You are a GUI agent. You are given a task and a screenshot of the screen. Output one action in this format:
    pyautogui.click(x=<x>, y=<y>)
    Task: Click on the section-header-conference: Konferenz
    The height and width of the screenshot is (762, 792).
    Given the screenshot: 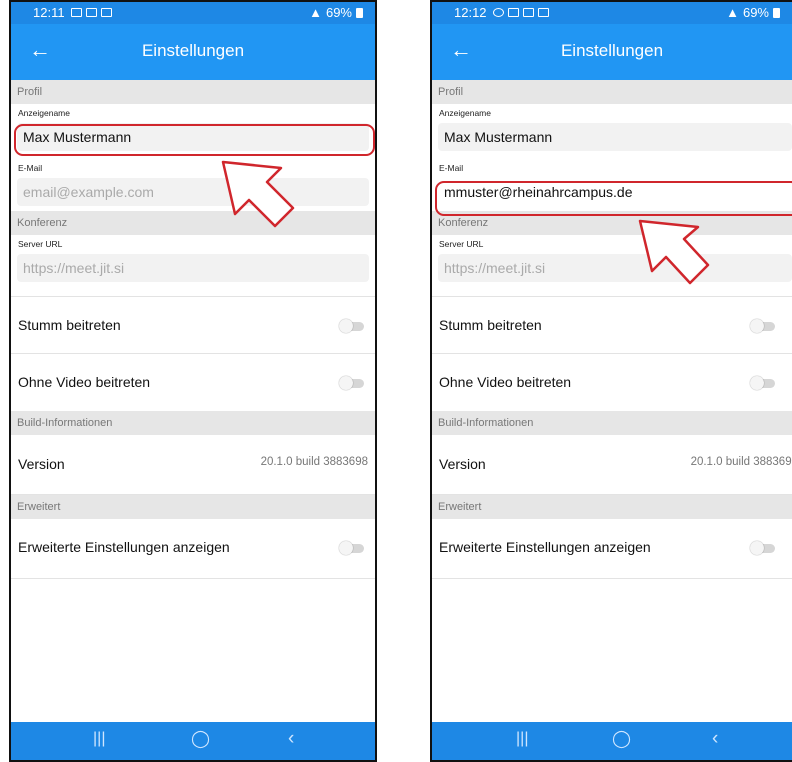 What is the action you would take?
    pyautogui.click(x=193, y=223)
    